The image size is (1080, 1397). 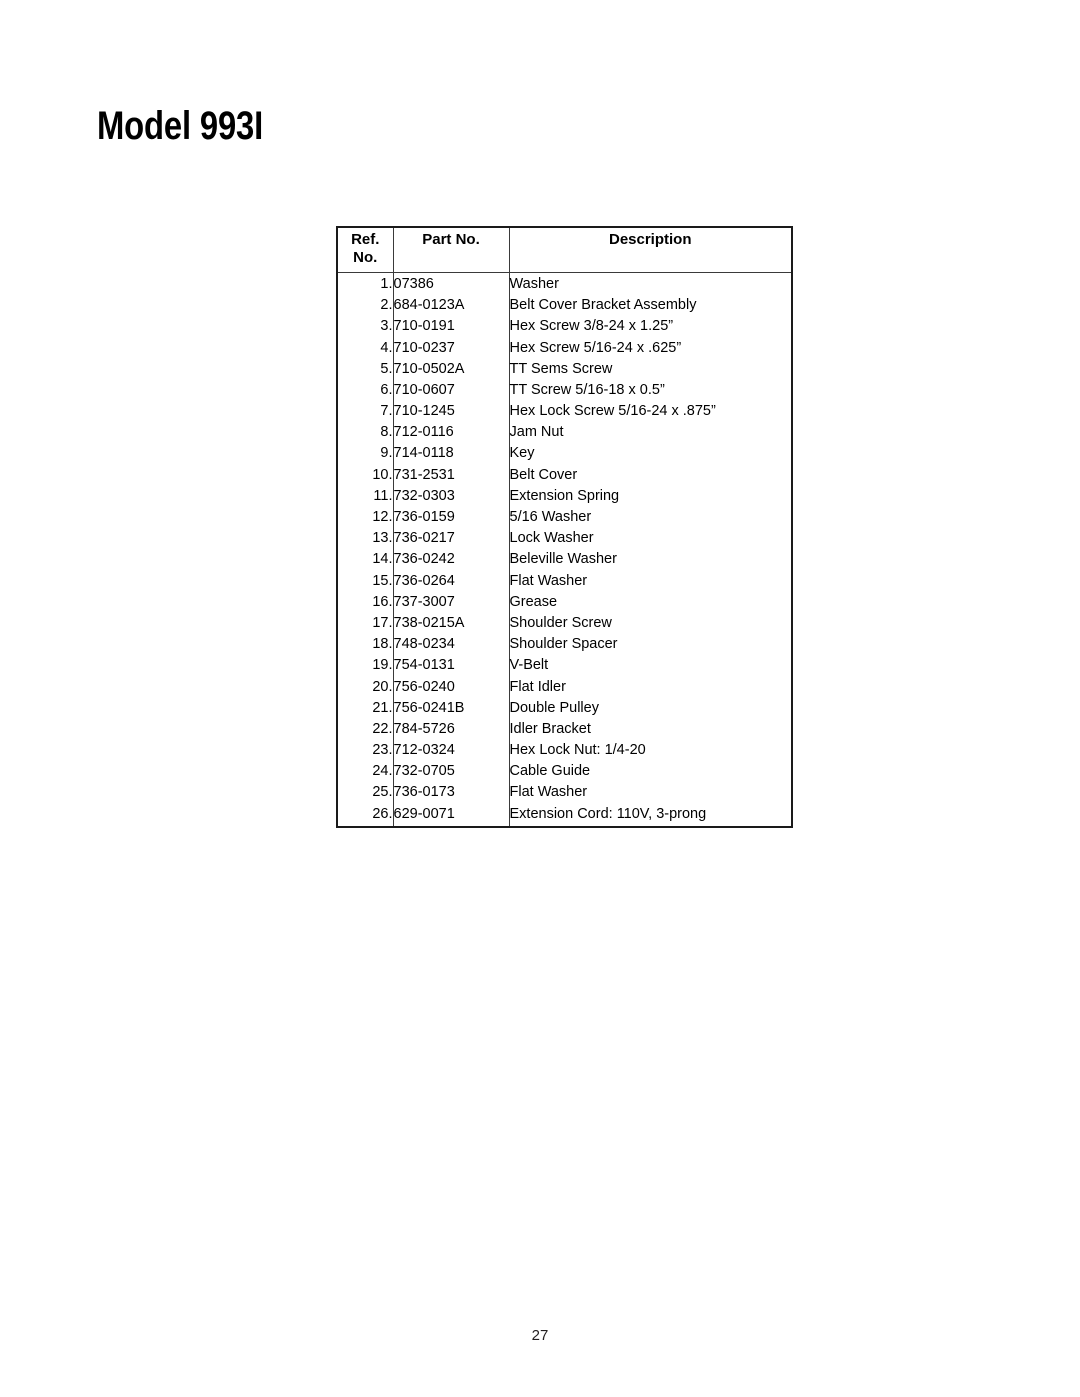 I want to click on cell-part-no: 736-0242, so click(x=451, y=560).